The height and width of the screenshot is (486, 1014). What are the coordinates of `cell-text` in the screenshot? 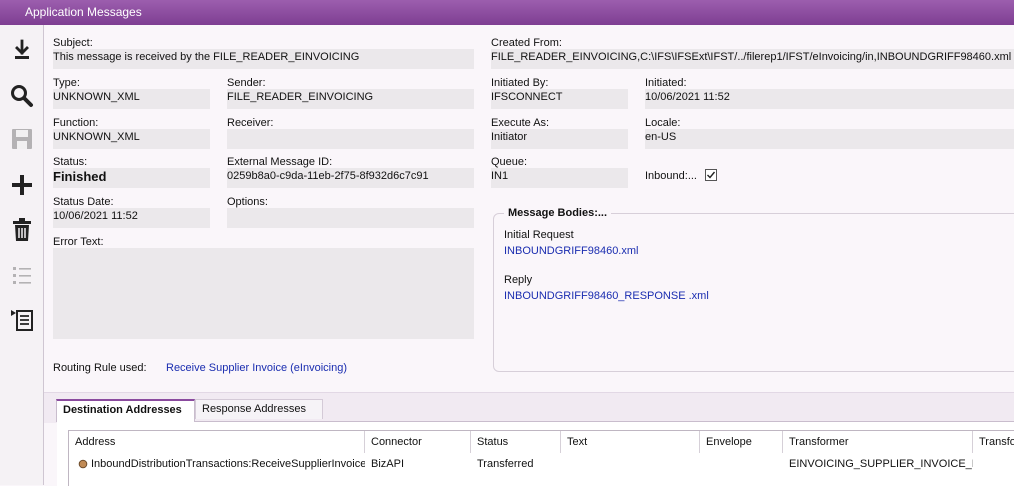 It's located at (630, 464).